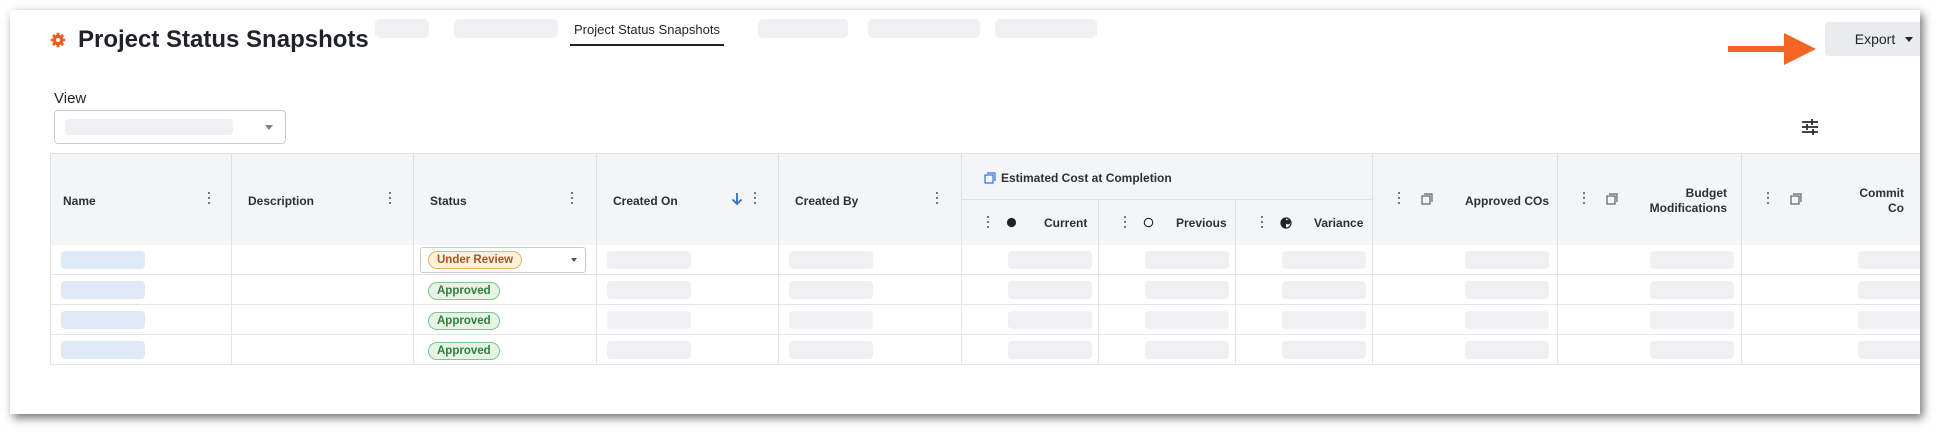  I want to click on column-header-created-by: Created By, so click(870, 199).